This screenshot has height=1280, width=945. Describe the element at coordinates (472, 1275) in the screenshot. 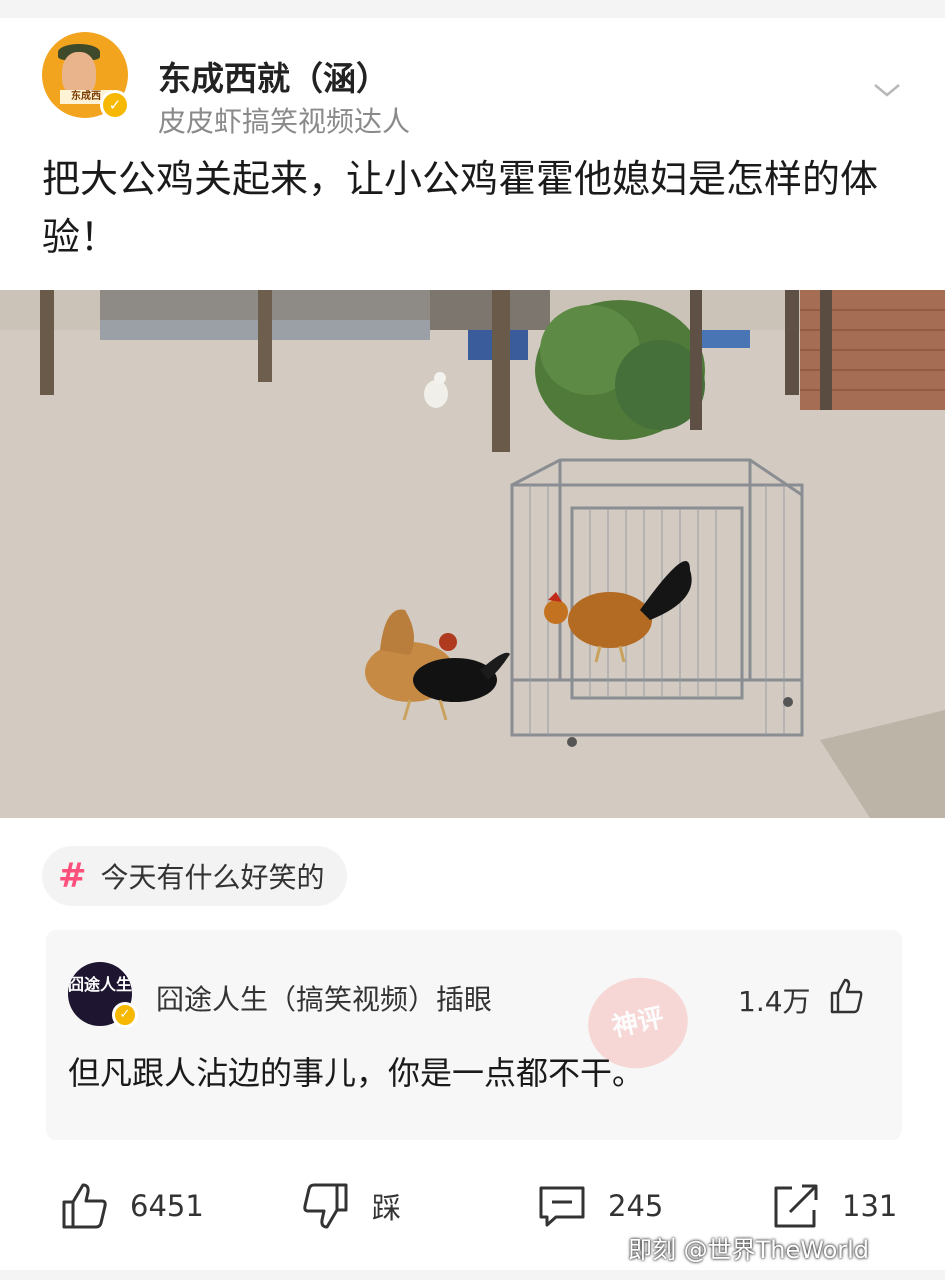

I see `bottom-strip` at that location.